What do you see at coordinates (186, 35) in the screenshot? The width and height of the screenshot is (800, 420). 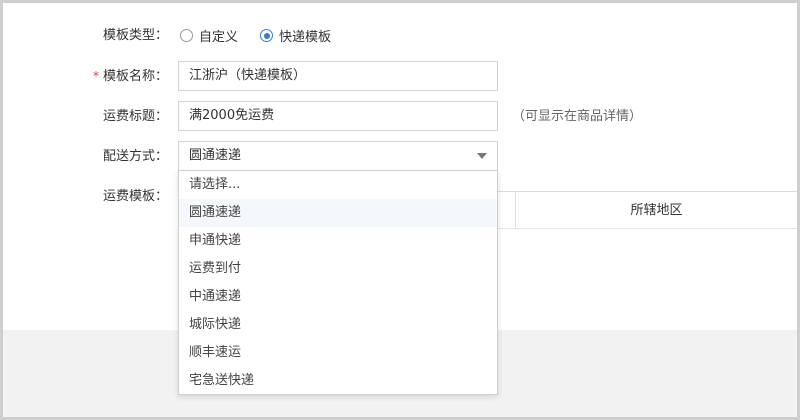 I see `radio-custom` at bounding box center [186, 35].